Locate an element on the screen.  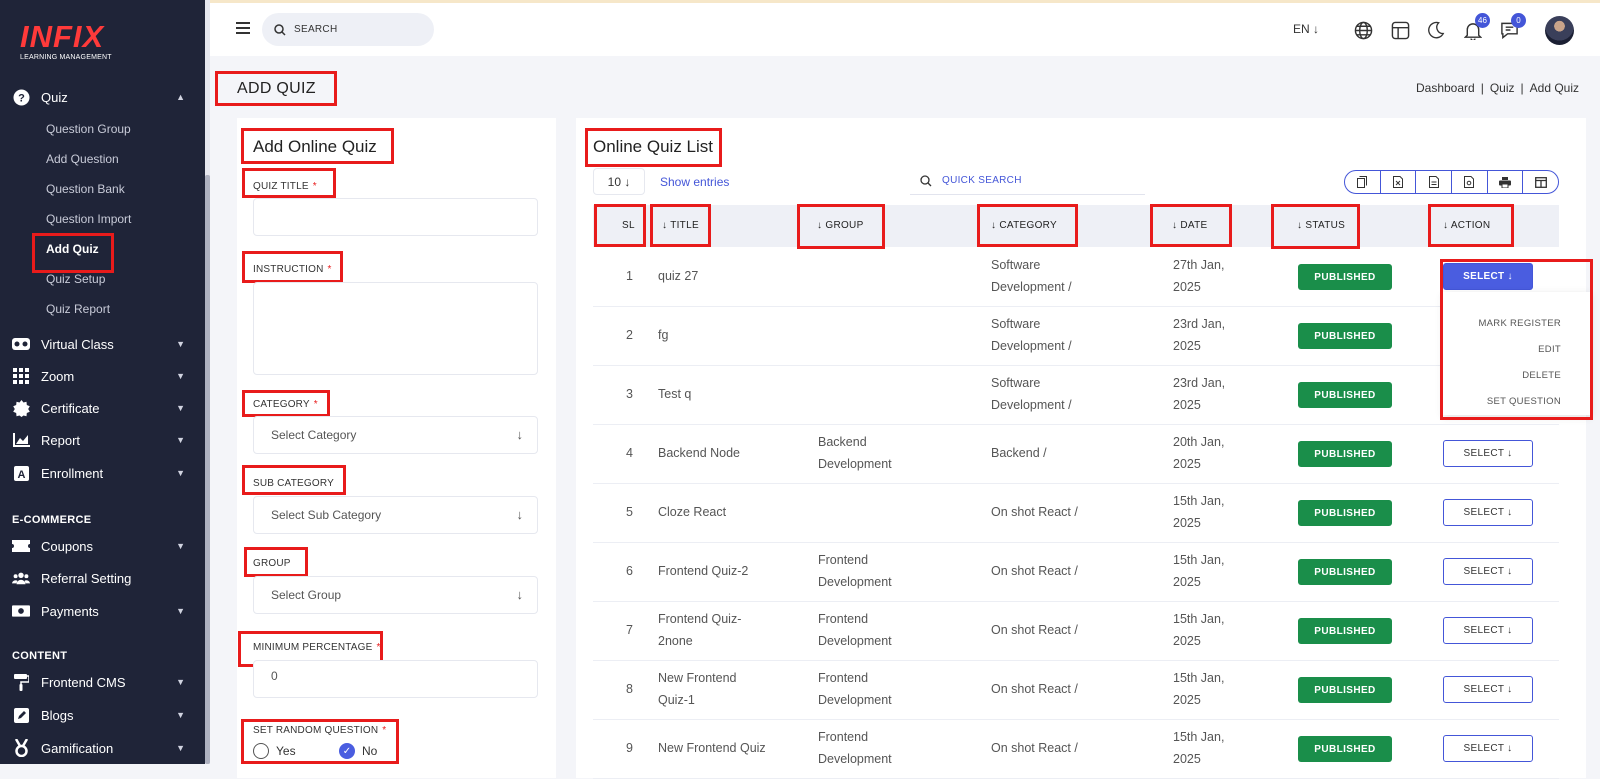
date-line: 23rd Jan, is located at coordinates (1199, 324).